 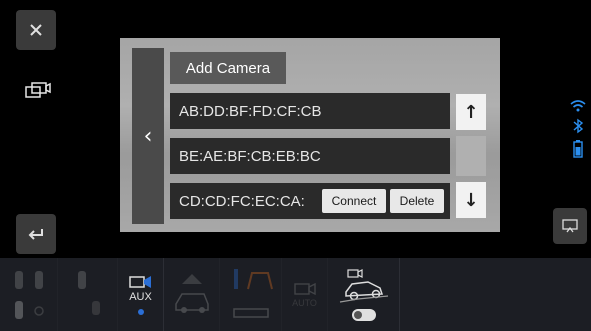 I want to click on camera-list-item: BE:AE:BF:CB:EB:BC, so click(x=310, y=156).